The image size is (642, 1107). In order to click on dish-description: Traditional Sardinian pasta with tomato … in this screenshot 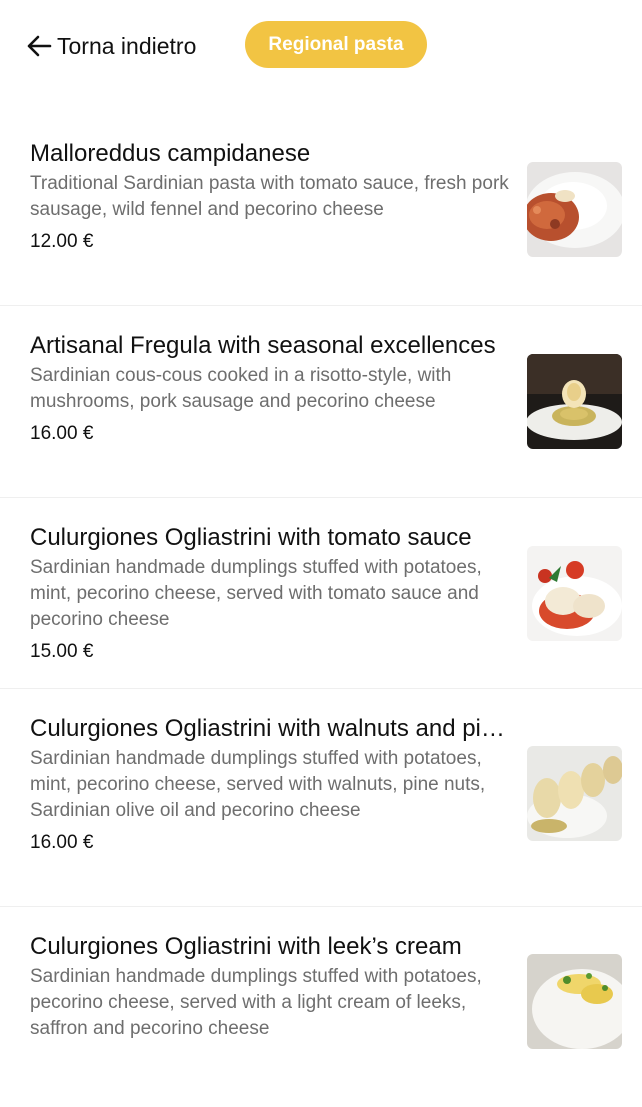, I will do `click(269, 196)`.